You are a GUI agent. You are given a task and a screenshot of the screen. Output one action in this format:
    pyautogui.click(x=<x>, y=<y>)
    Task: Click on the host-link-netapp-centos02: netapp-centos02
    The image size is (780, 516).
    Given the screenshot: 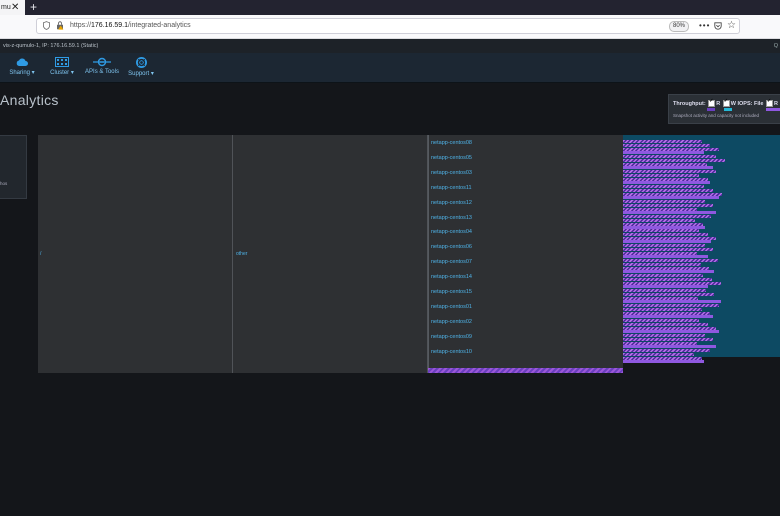 What is the action you would take?
    pyautogui.click(x=451, y=322)
    